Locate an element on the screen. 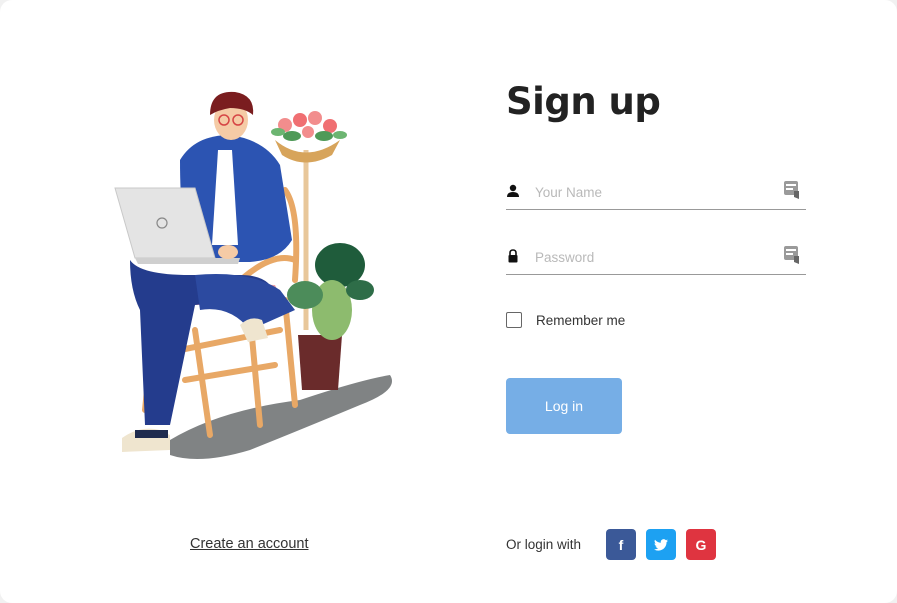 Image resolution: width=897 pixels, height=603 pixels. google-icon: G is located at coordinates (701, 544).